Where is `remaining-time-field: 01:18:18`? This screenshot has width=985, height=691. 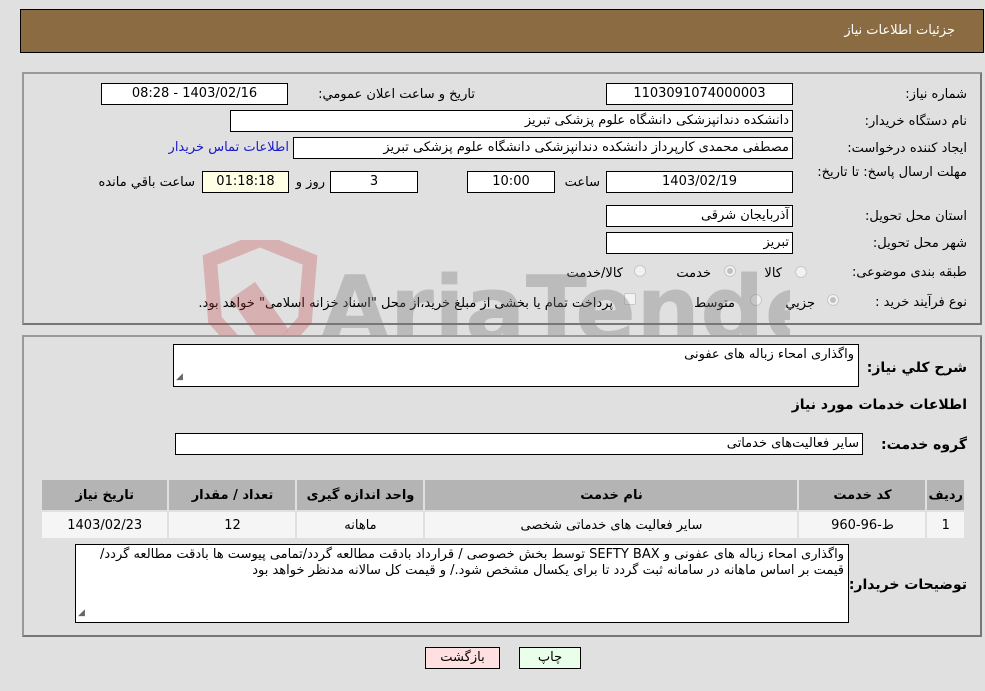 remaining-time-field: 01:18:18 is located at coordinates (245, 182).